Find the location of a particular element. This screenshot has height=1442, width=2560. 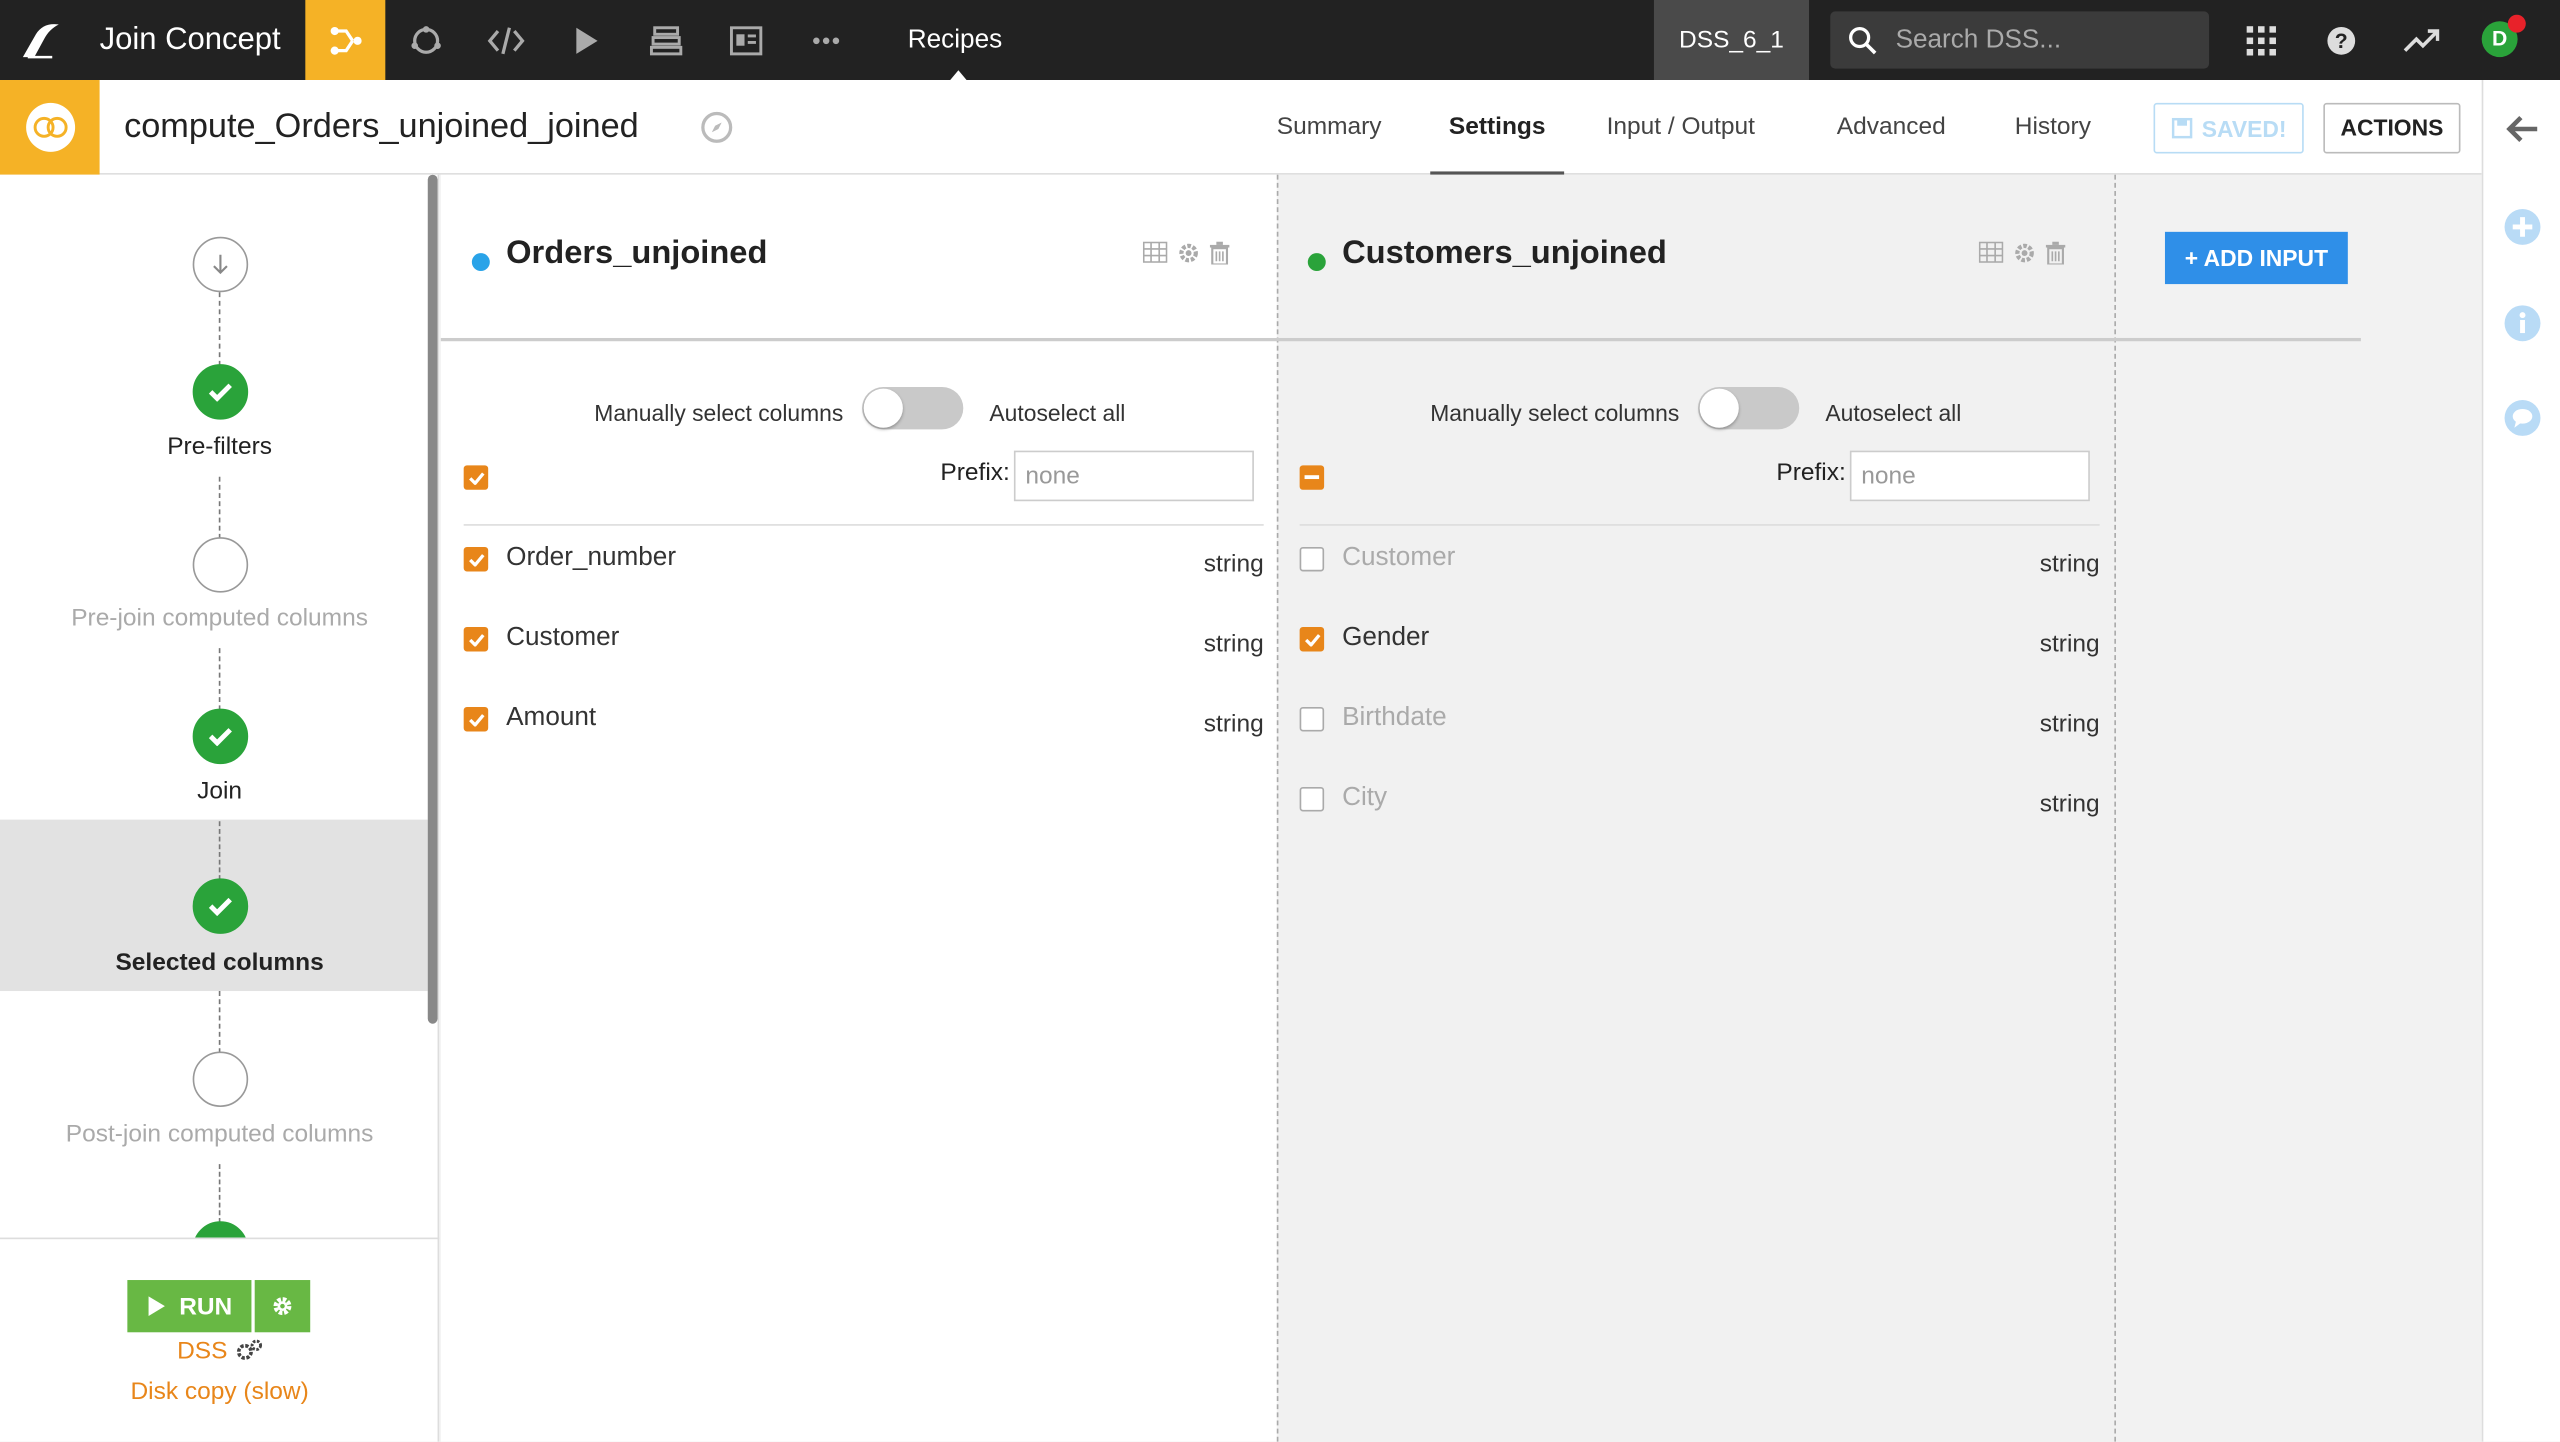

jobs-play-icon is located at coordinates (585, 40).